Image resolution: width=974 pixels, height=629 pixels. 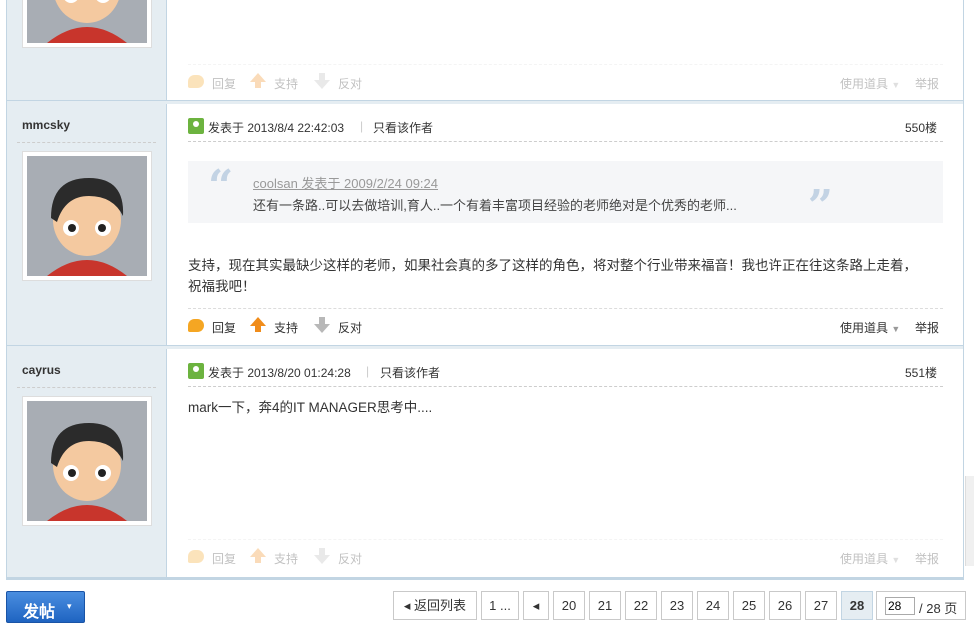 I want to click on quote-open-icon: “, so click(x=221, y=186).